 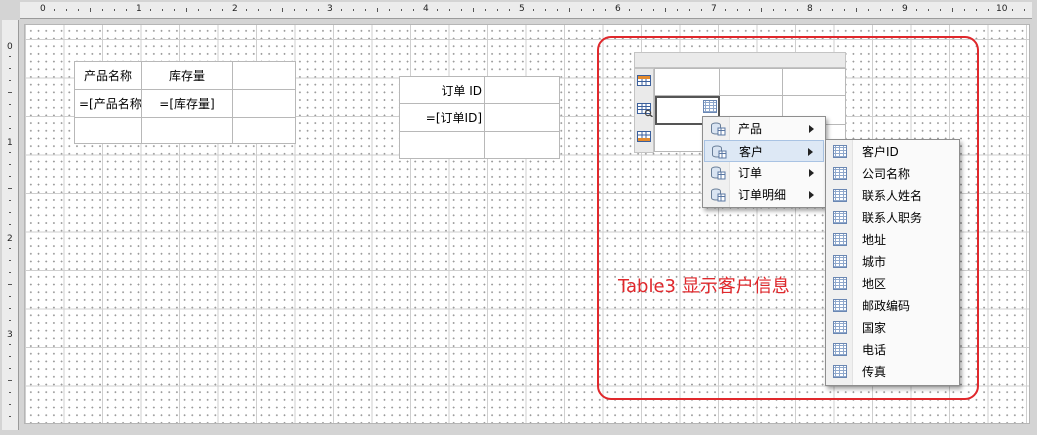 What do you see at coordinates (426, 9) in the screenshot?
I see `ruler-number: 4` at bounding box center [426, 9].